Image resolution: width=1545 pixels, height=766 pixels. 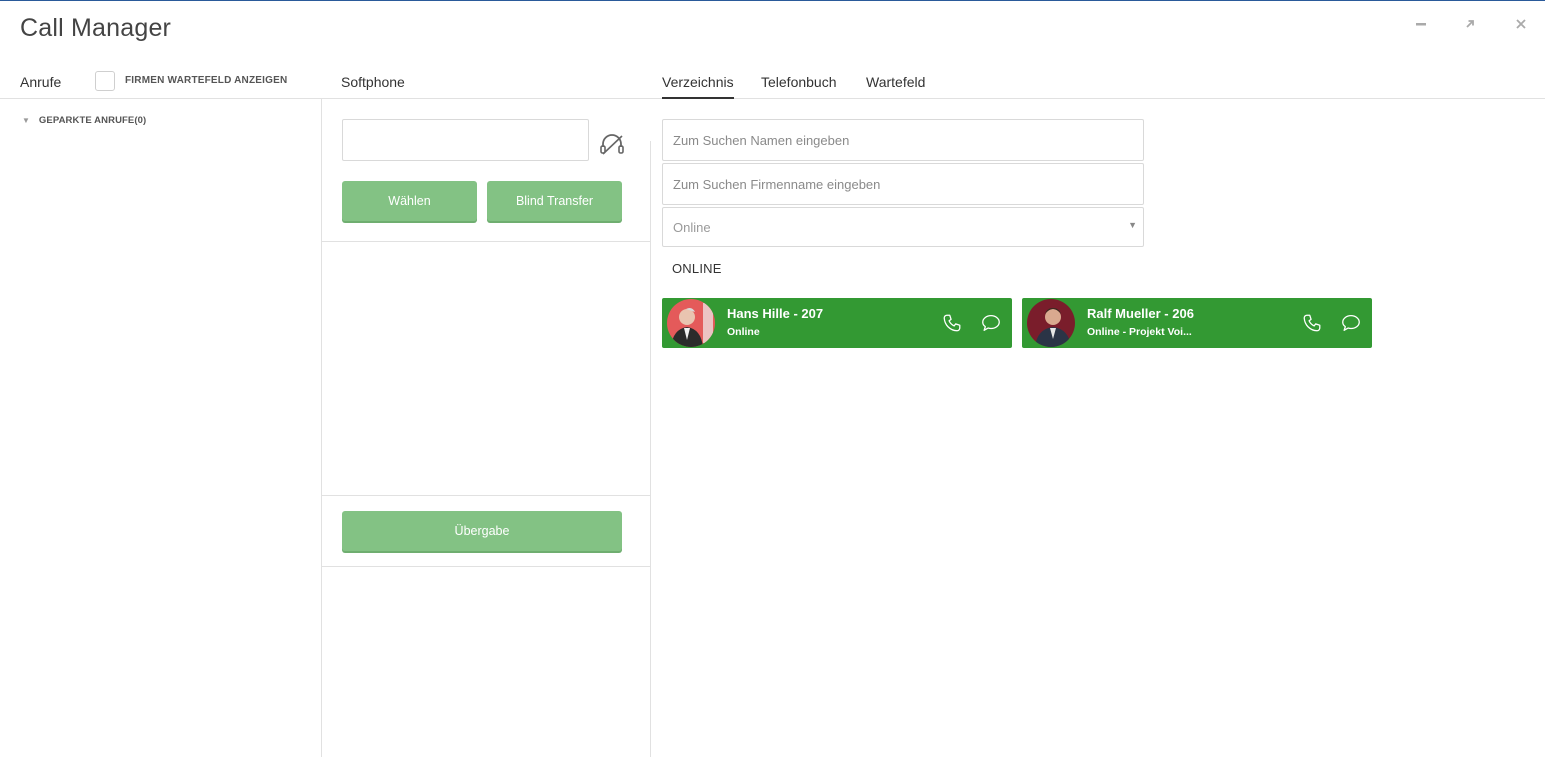 What do you see at coordinates (697, 268) in the screenshot?
I see `section-title-online: ONLINE` at bounding box center [697, 268].